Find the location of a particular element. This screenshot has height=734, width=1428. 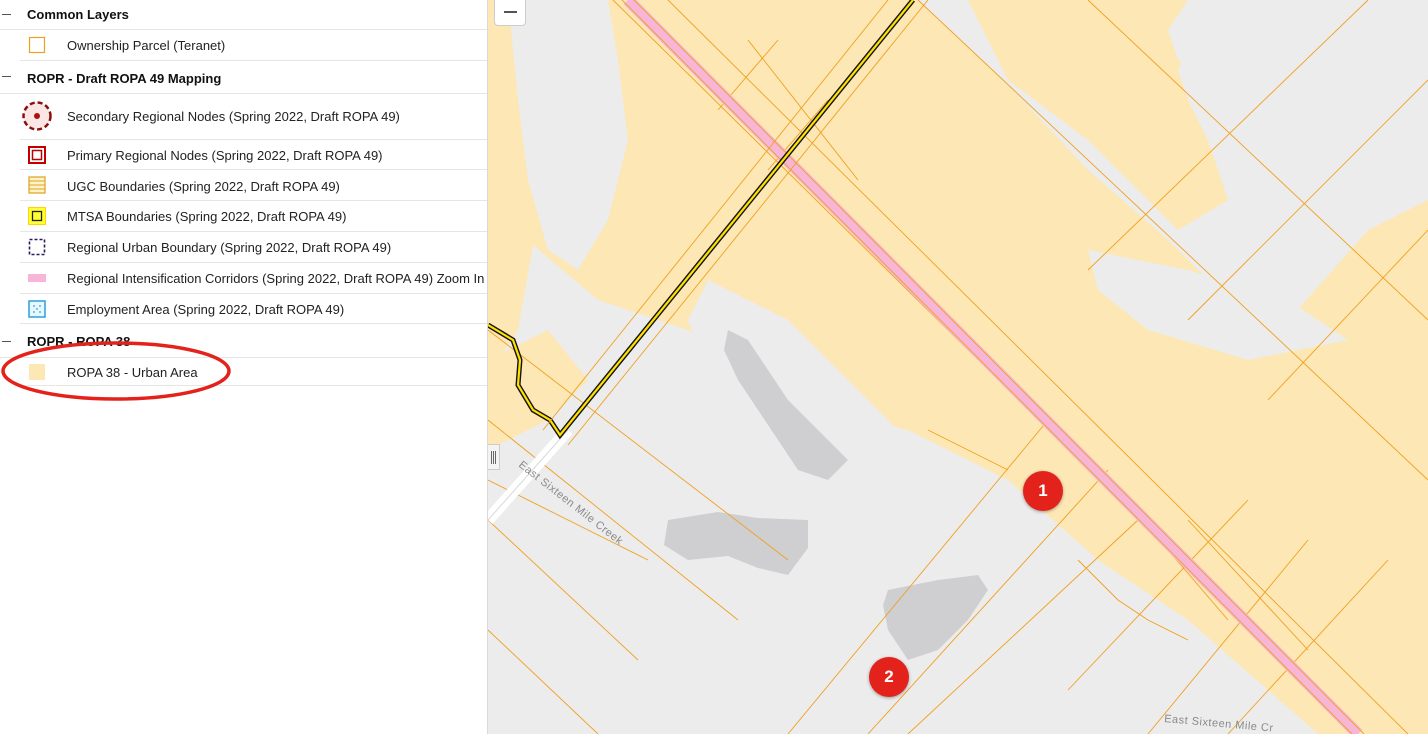

legend-item-label: ROPA 38 - Urban Area is located at coordinates (132, 372).